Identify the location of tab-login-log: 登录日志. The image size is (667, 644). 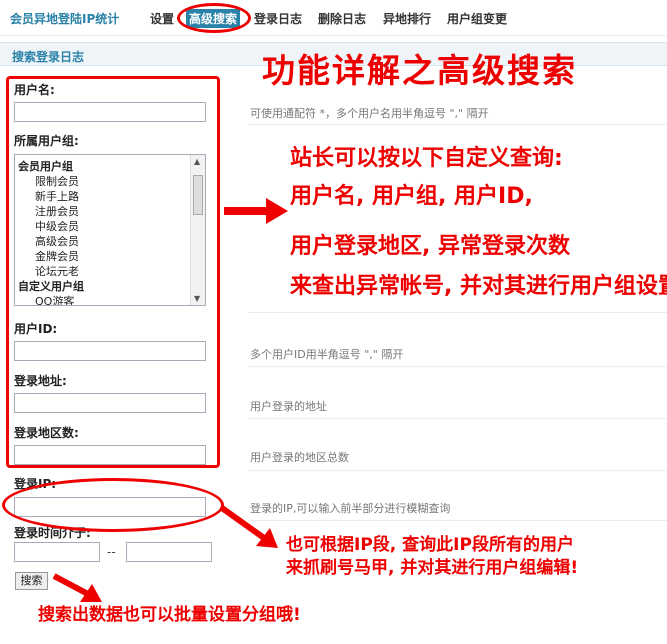
(278, 18).